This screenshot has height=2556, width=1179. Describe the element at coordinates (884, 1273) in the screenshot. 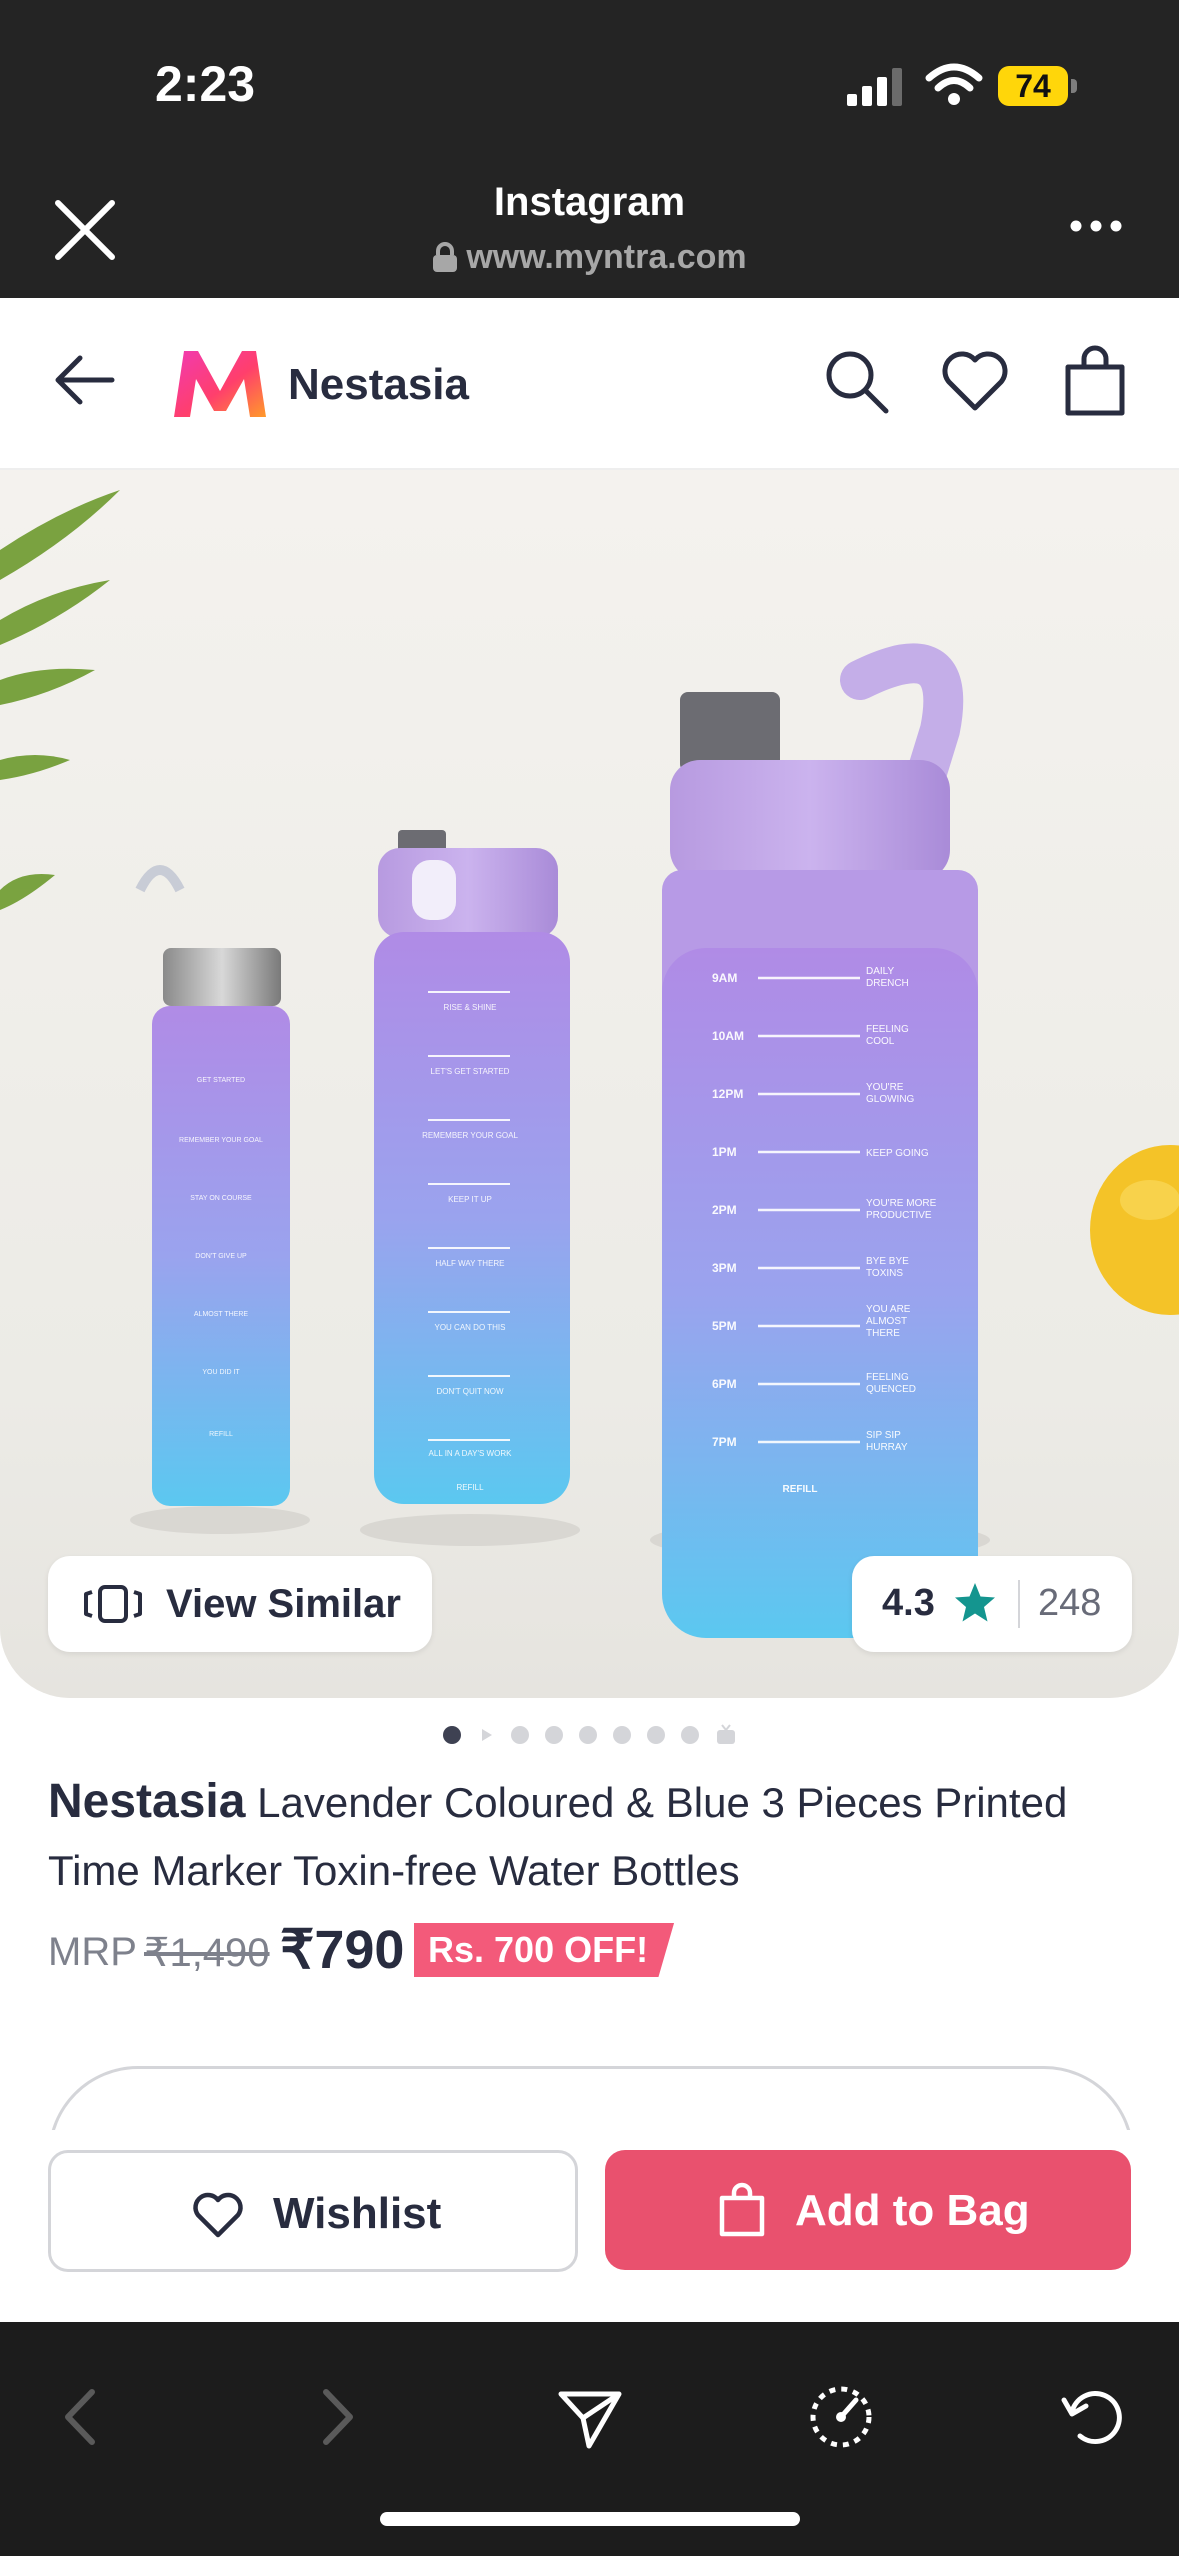

I see `svg-text: TOXINS` at that location.